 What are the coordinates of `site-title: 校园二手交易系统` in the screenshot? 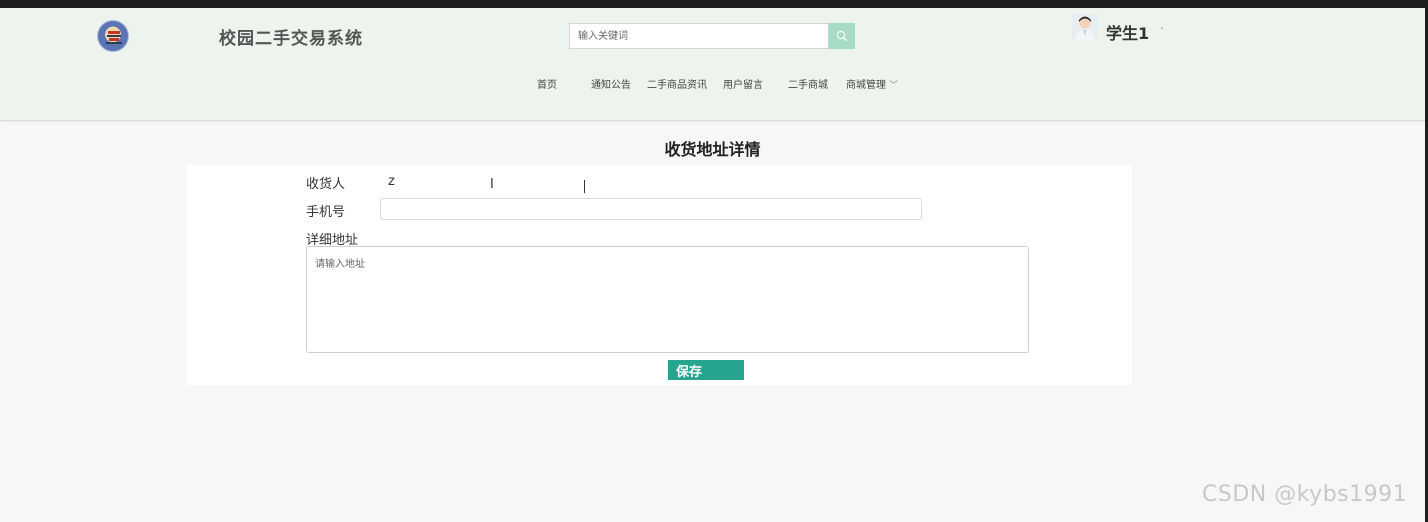 It's located at (291, 36).